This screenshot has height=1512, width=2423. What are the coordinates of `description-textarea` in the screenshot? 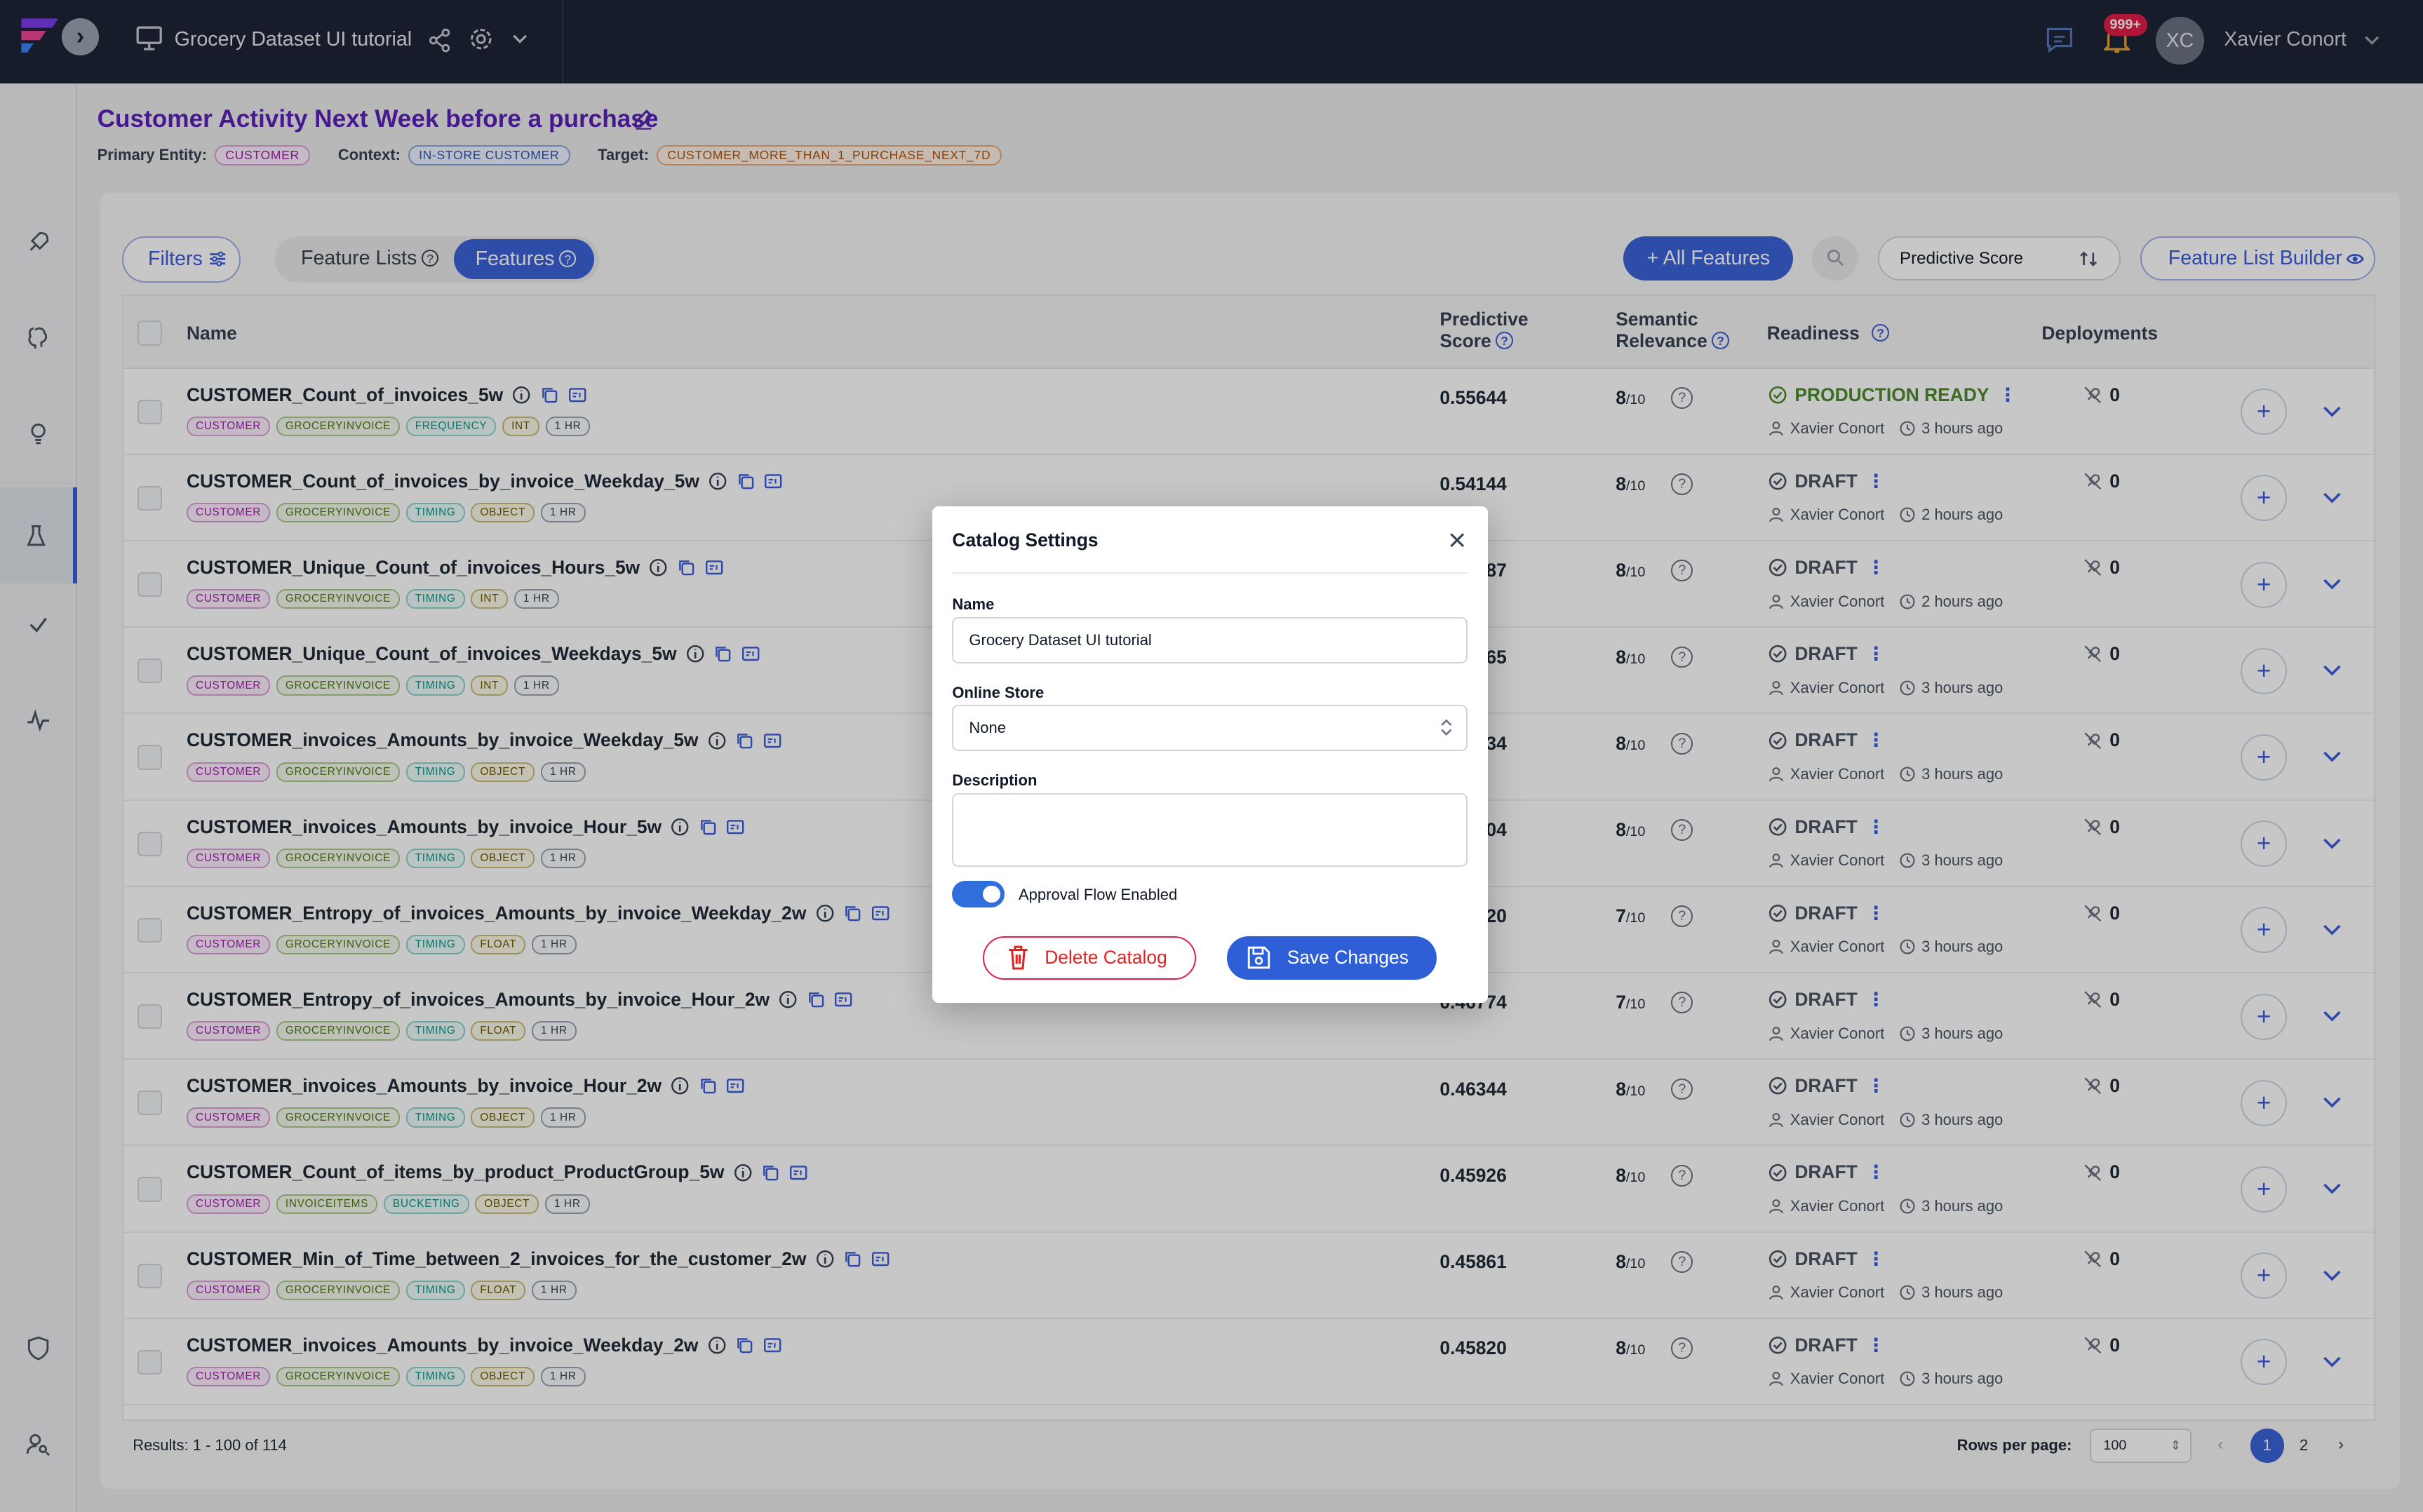 It's located at (1210, 830).